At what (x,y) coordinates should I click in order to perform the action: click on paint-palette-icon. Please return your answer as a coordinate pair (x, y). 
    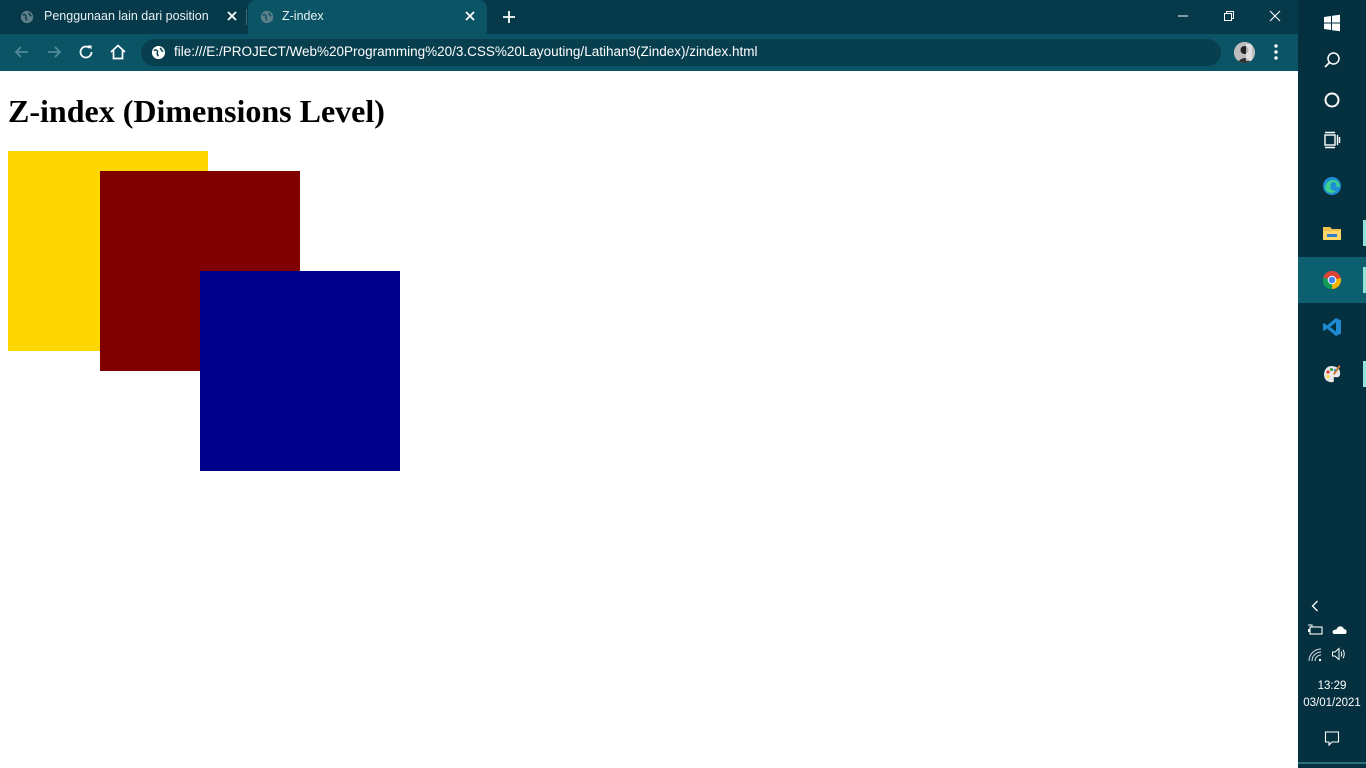
    Looking at the image, I should click on (1332, 374).